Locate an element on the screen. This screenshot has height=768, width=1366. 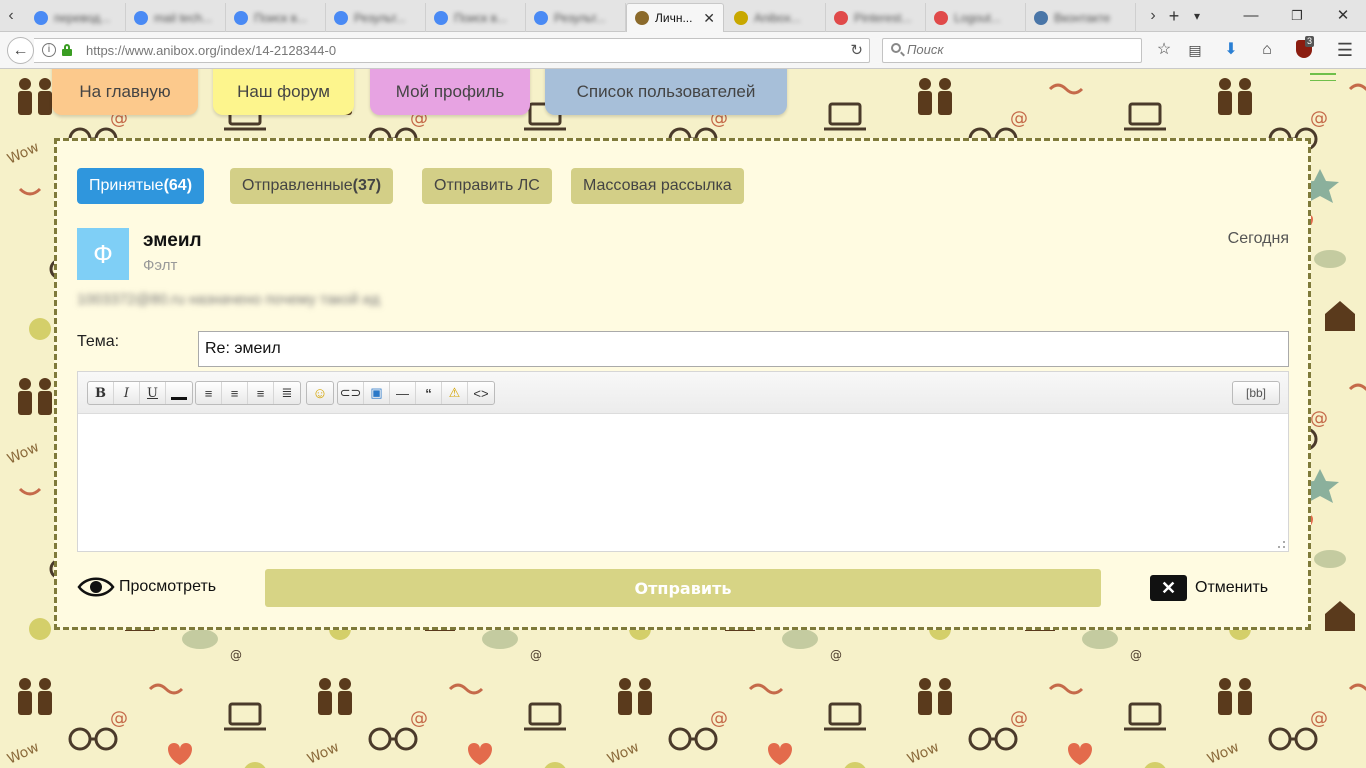
lock-icon is located at coordinates (67, 50).